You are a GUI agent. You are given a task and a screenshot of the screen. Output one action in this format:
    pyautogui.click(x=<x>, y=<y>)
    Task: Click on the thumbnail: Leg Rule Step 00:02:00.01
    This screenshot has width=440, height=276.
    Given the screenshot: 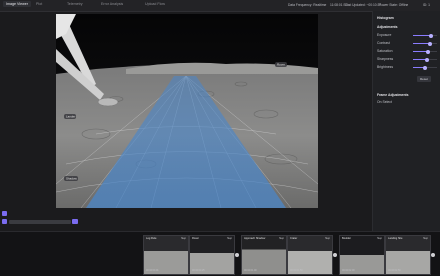 What is the action you would take?
    pyautogui.click(x=166, y=255)
    